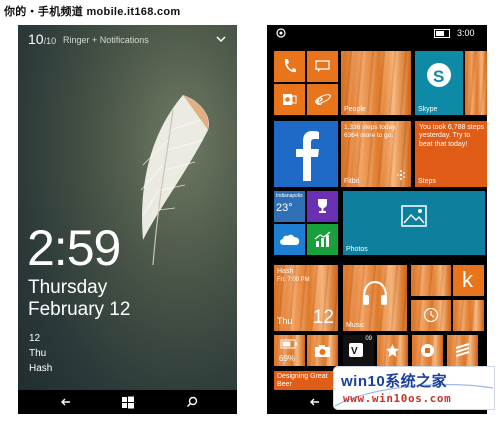  I want to click on vine-tile: V 09, so click(358, 350).